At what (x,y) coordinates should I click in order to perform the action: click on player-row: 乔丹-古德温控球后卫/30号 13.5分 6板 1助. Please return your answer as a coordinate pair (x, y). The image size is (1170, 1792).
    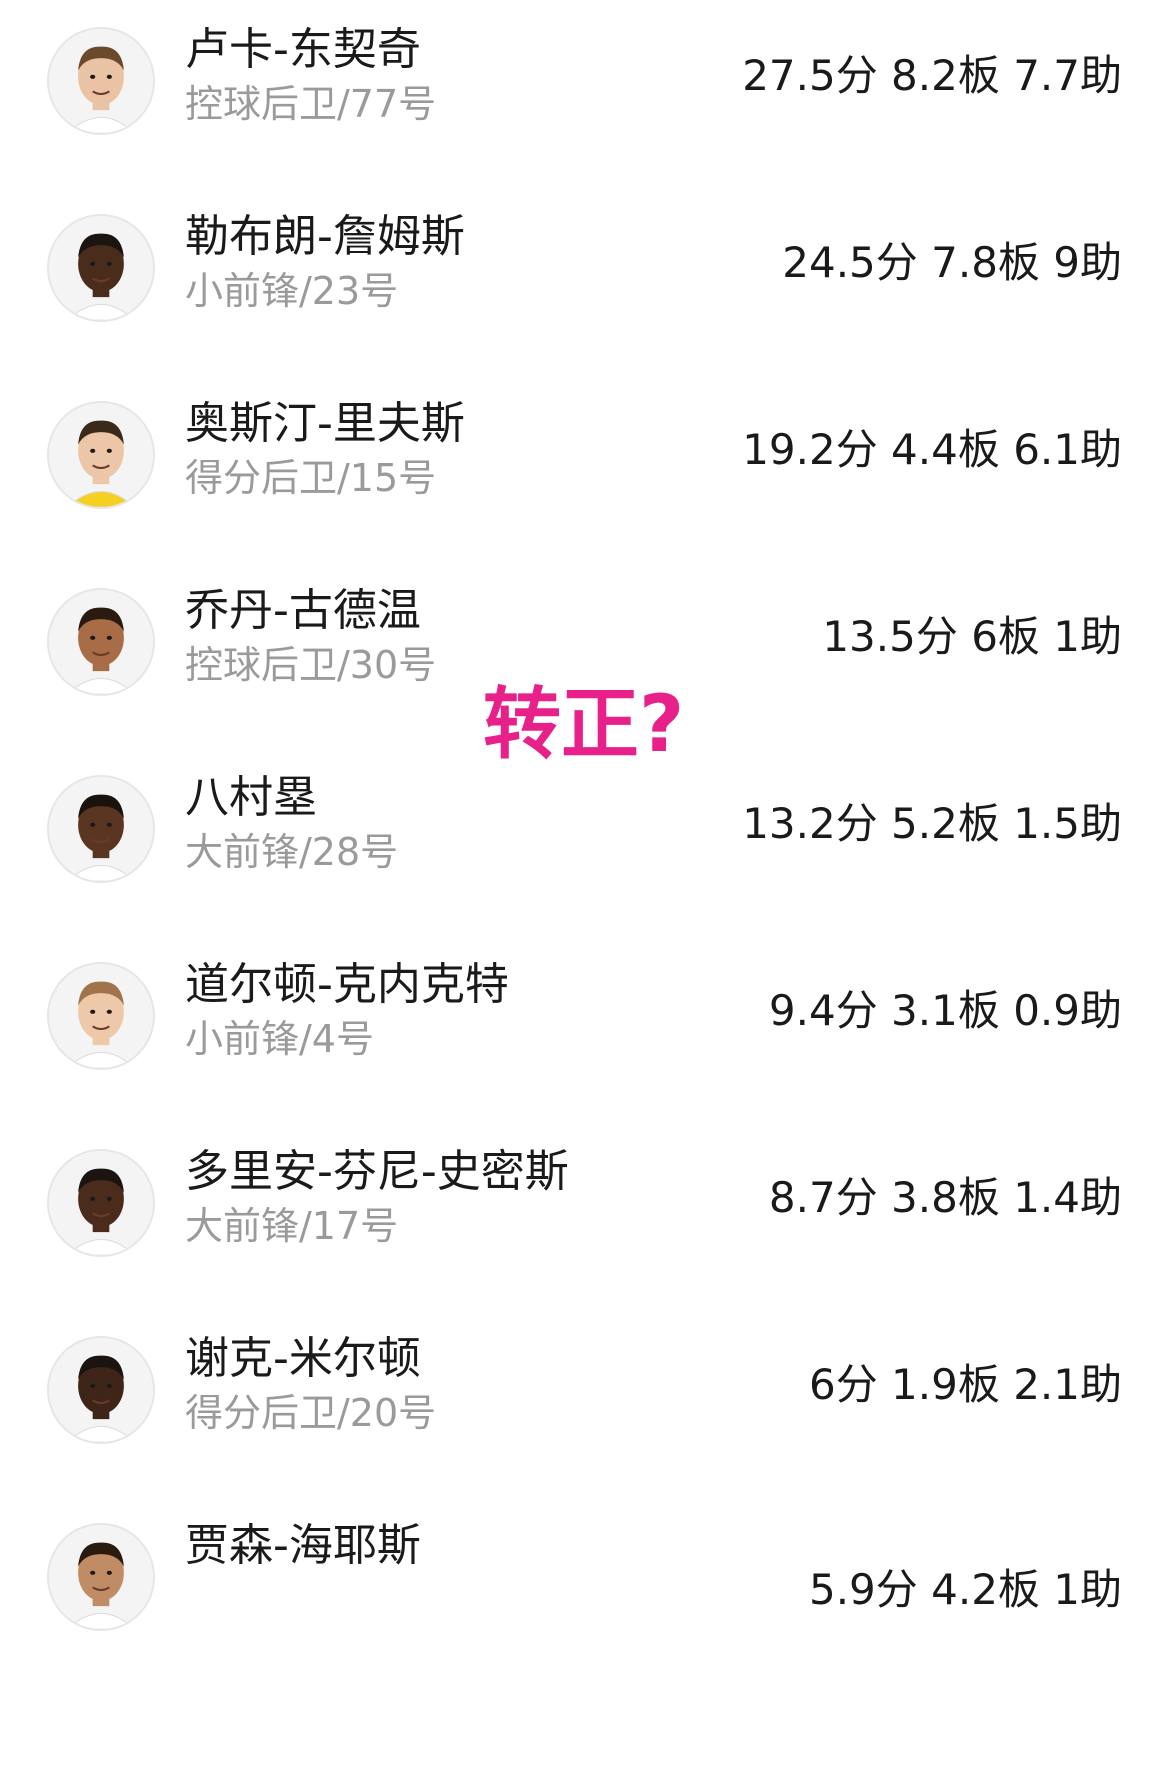
    Looking at the image, I should click on (585, 641).